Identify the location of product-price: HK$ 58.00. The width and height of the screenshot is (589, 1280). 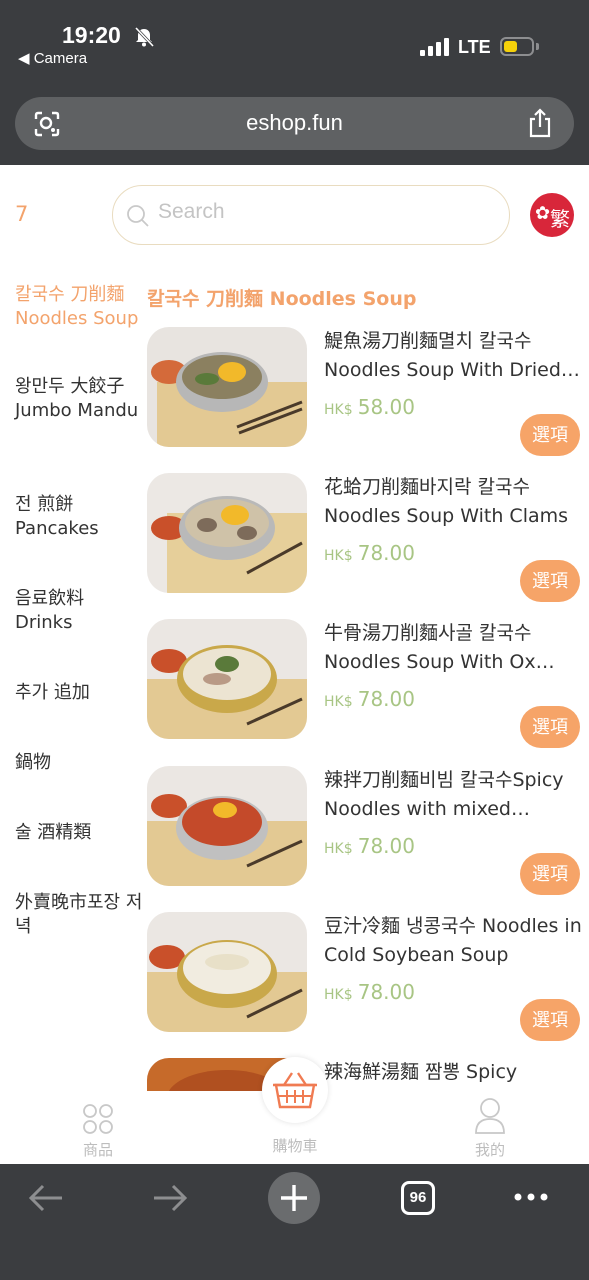
(369, 407).